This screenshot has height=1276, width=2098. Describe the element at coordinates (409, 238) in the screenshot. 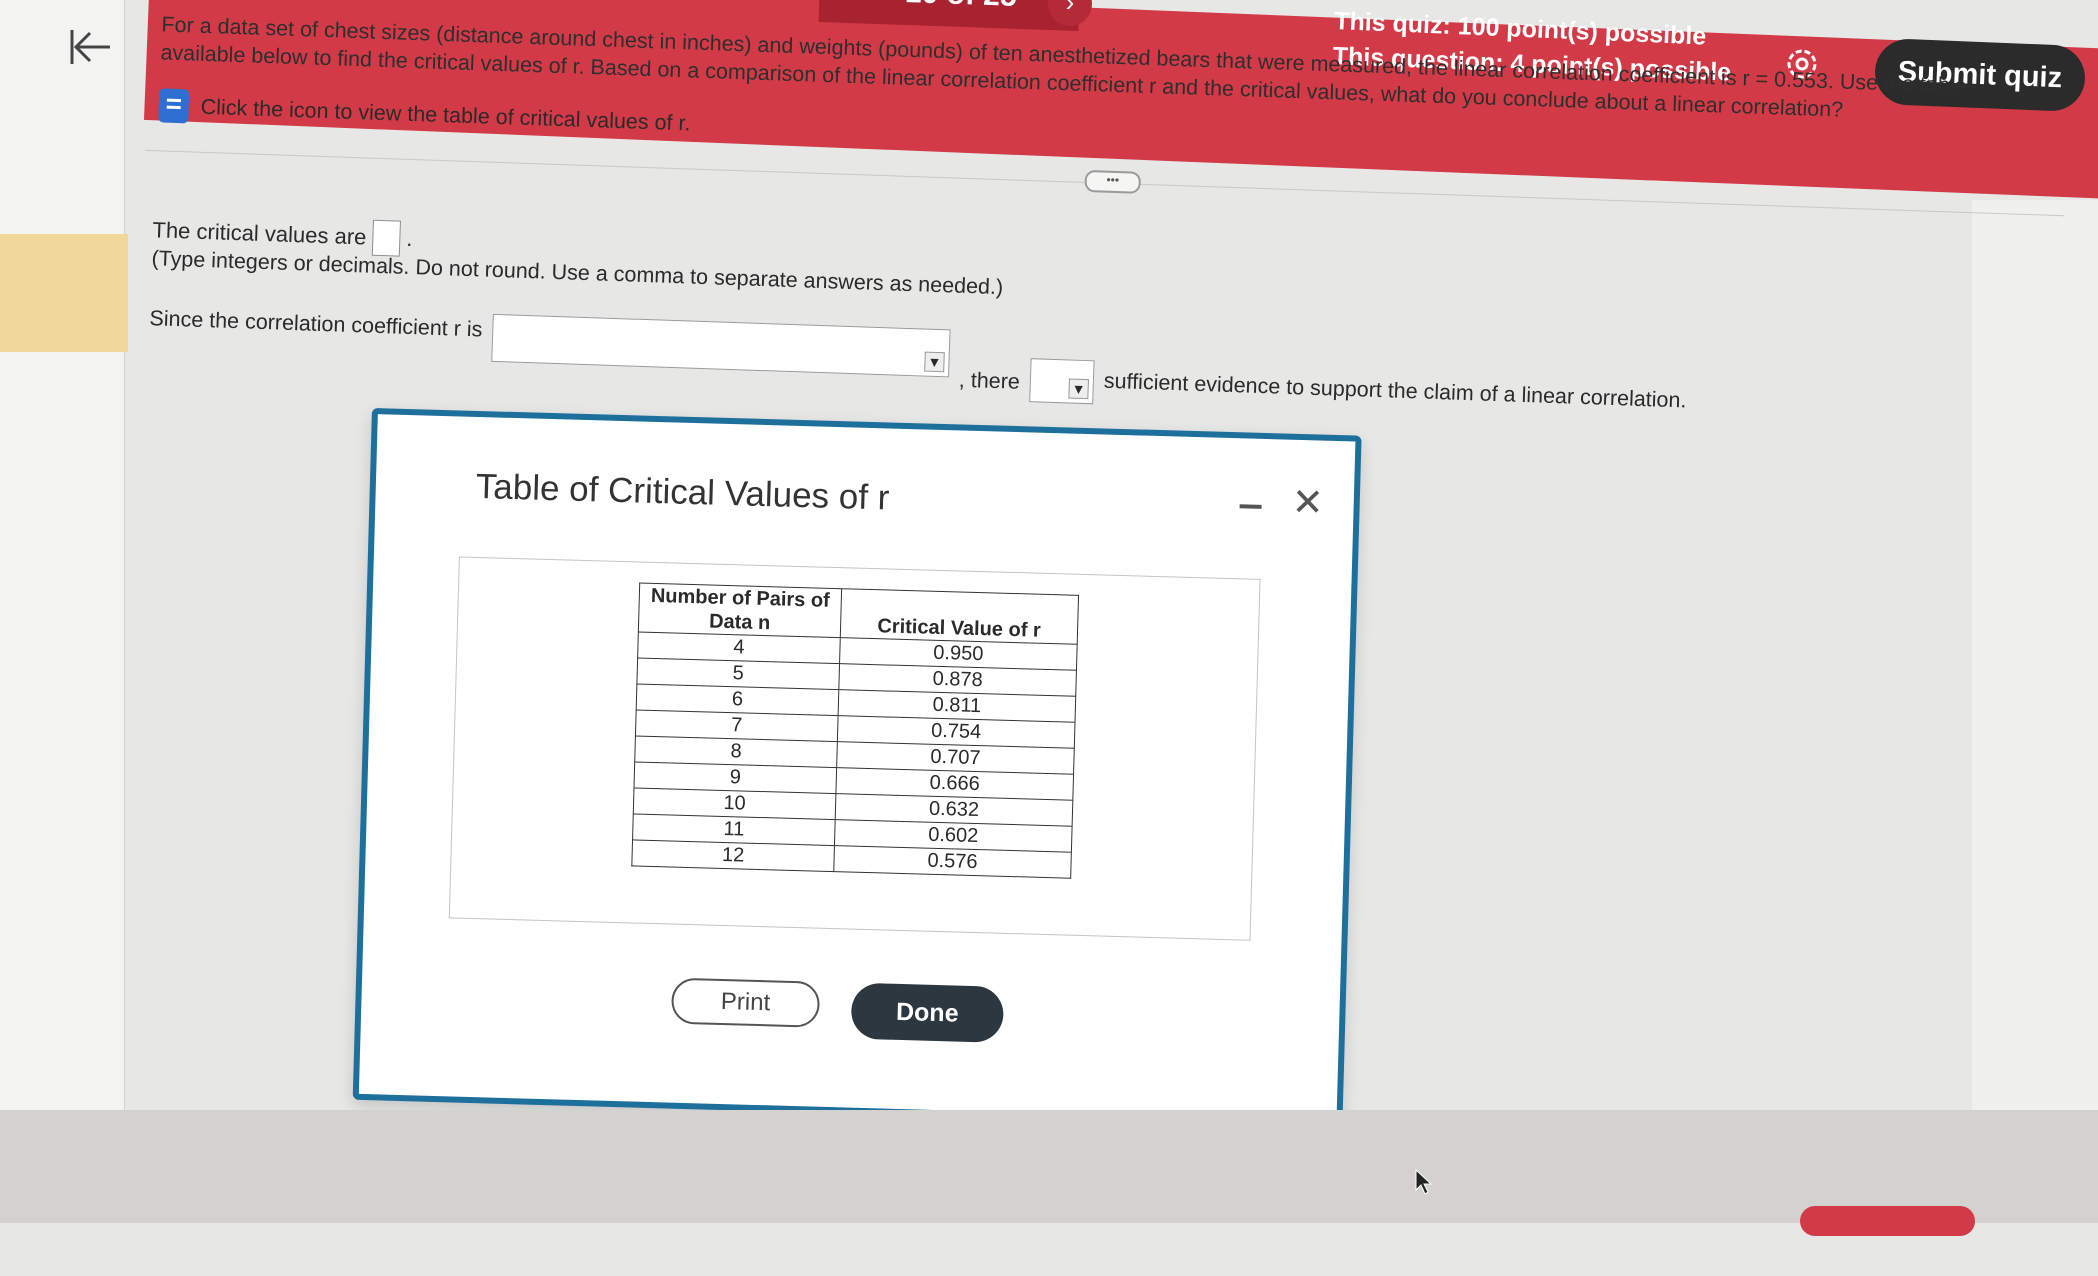

I see `critical-values-suffix: .` at that location.